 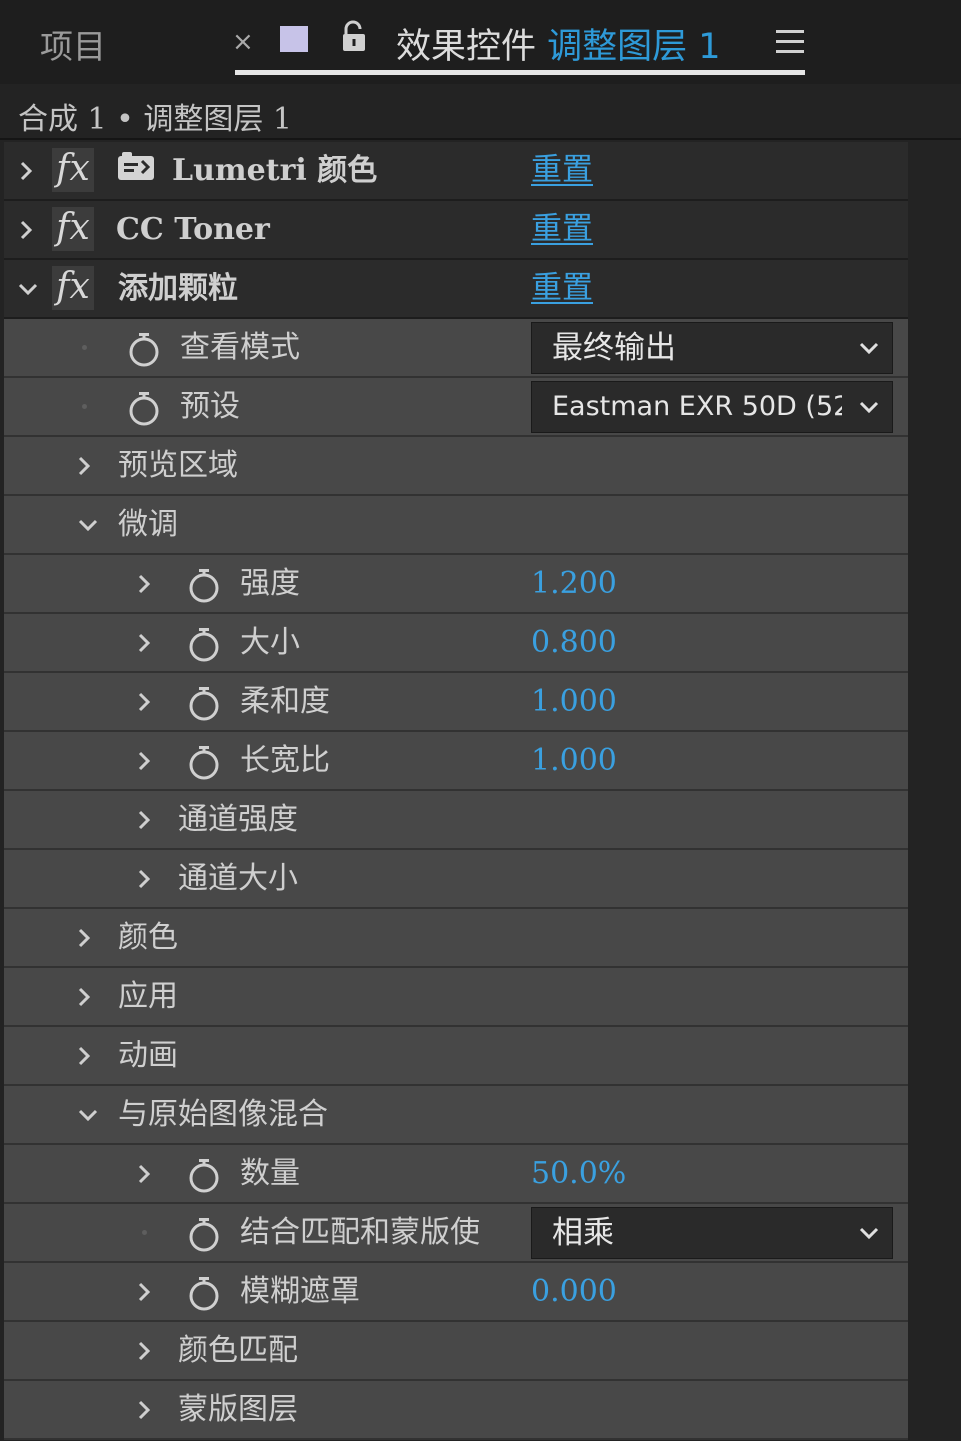 What do you see at coordinates (578, 1173) in the screenshot?
I see `amount-value: 50.0%` at bounding box center [578, 1173].